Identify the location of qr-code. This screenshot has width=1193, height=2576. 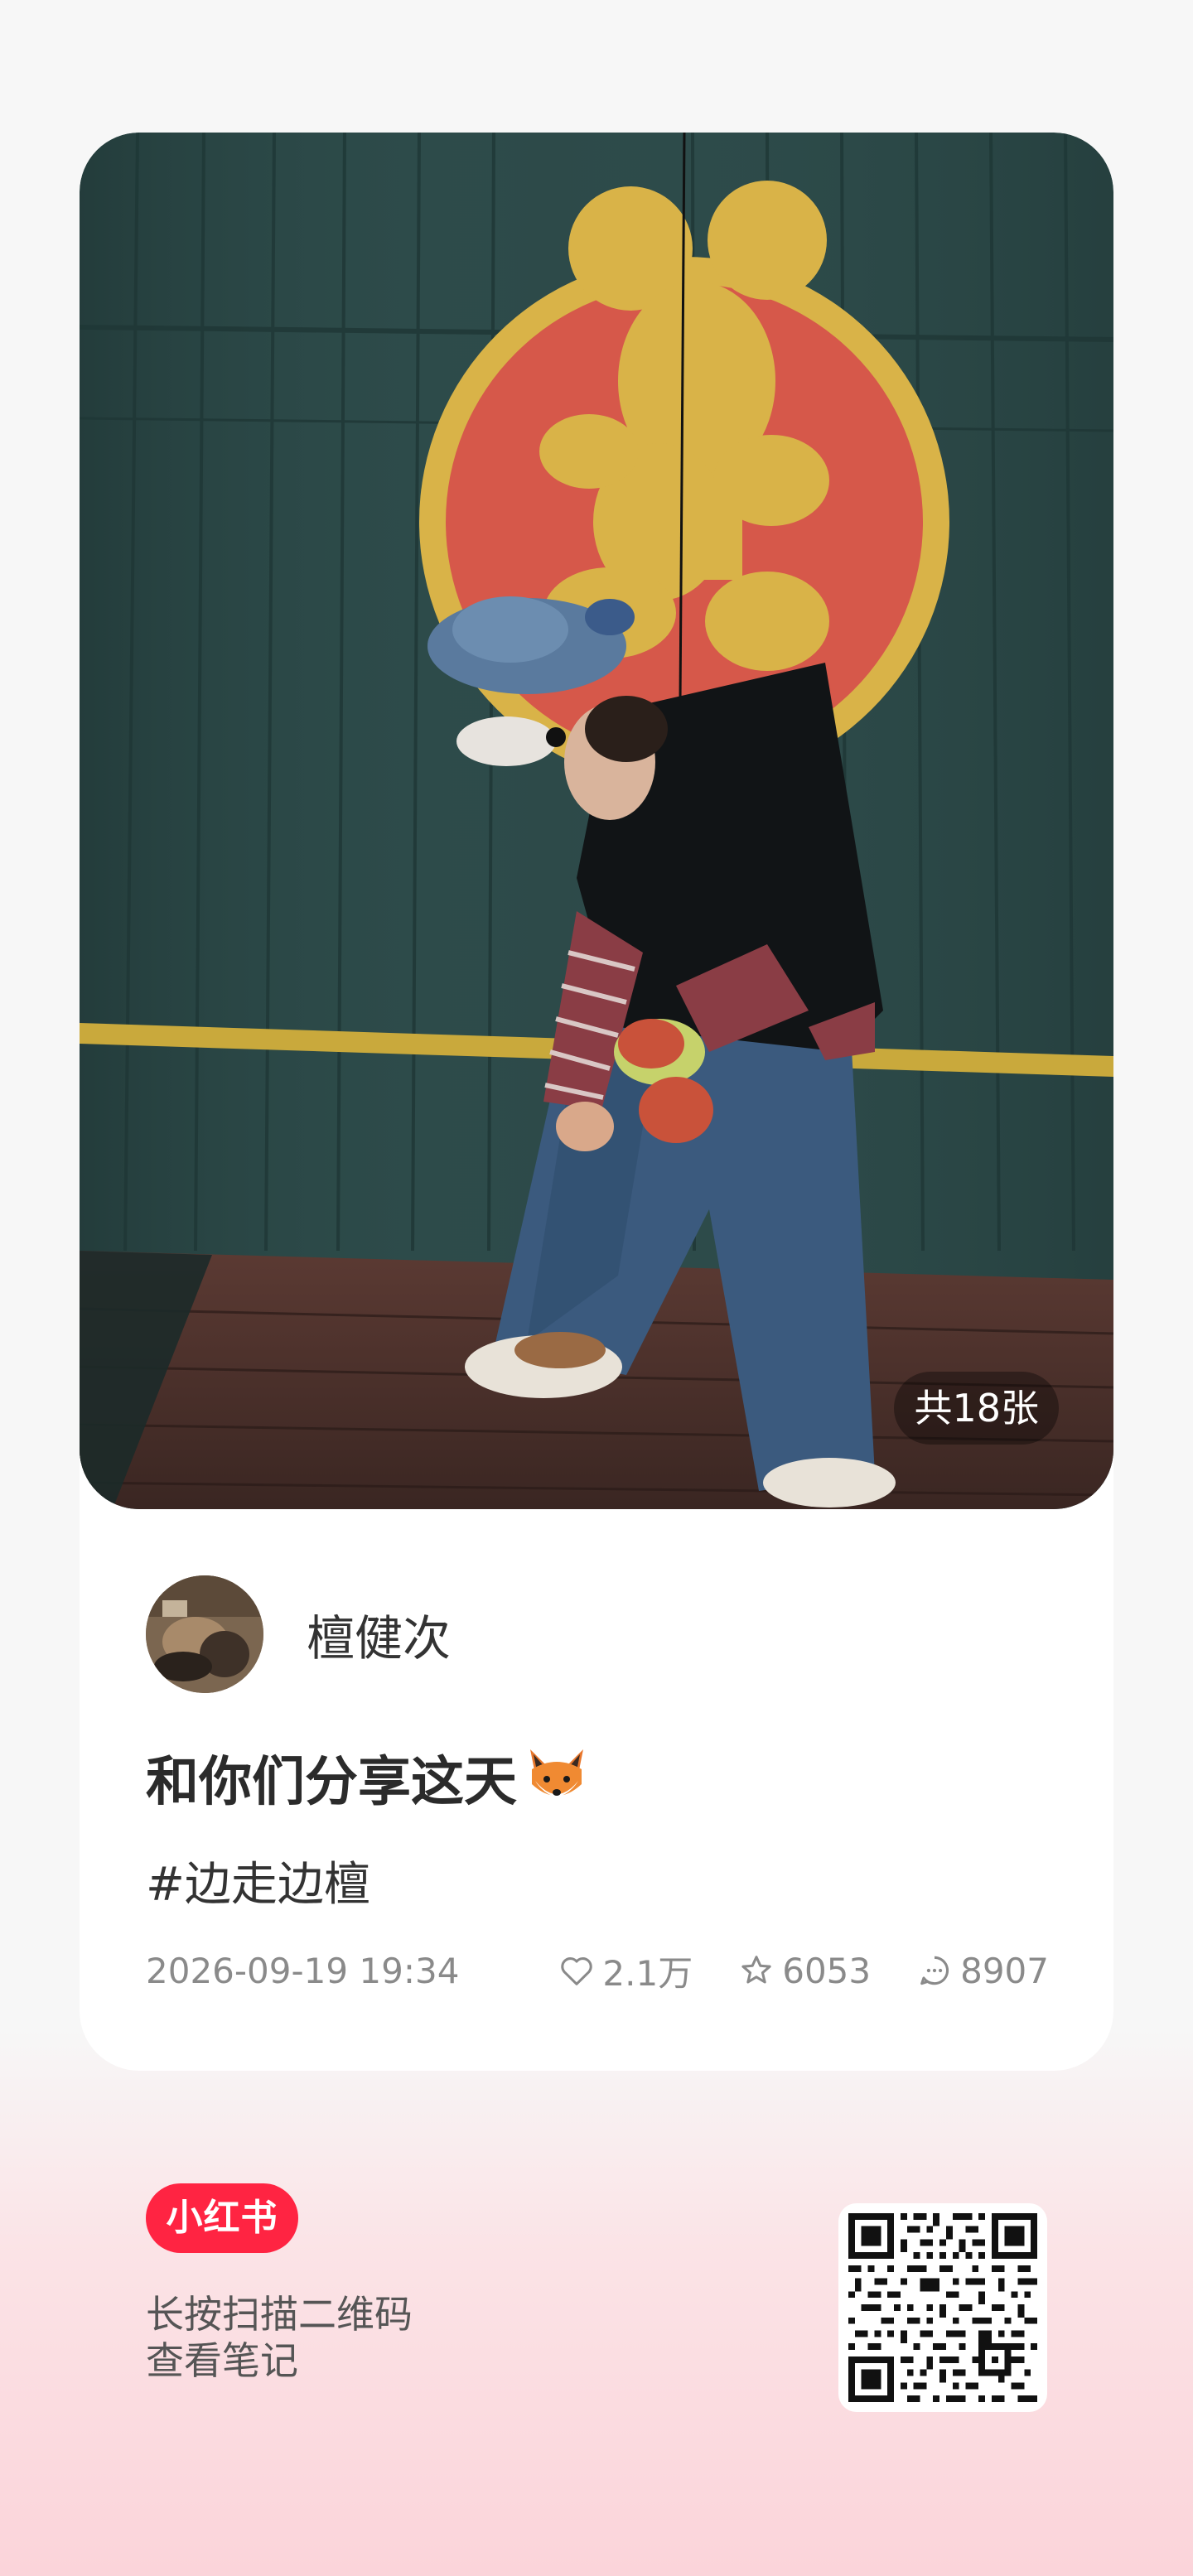
(943, 2307).